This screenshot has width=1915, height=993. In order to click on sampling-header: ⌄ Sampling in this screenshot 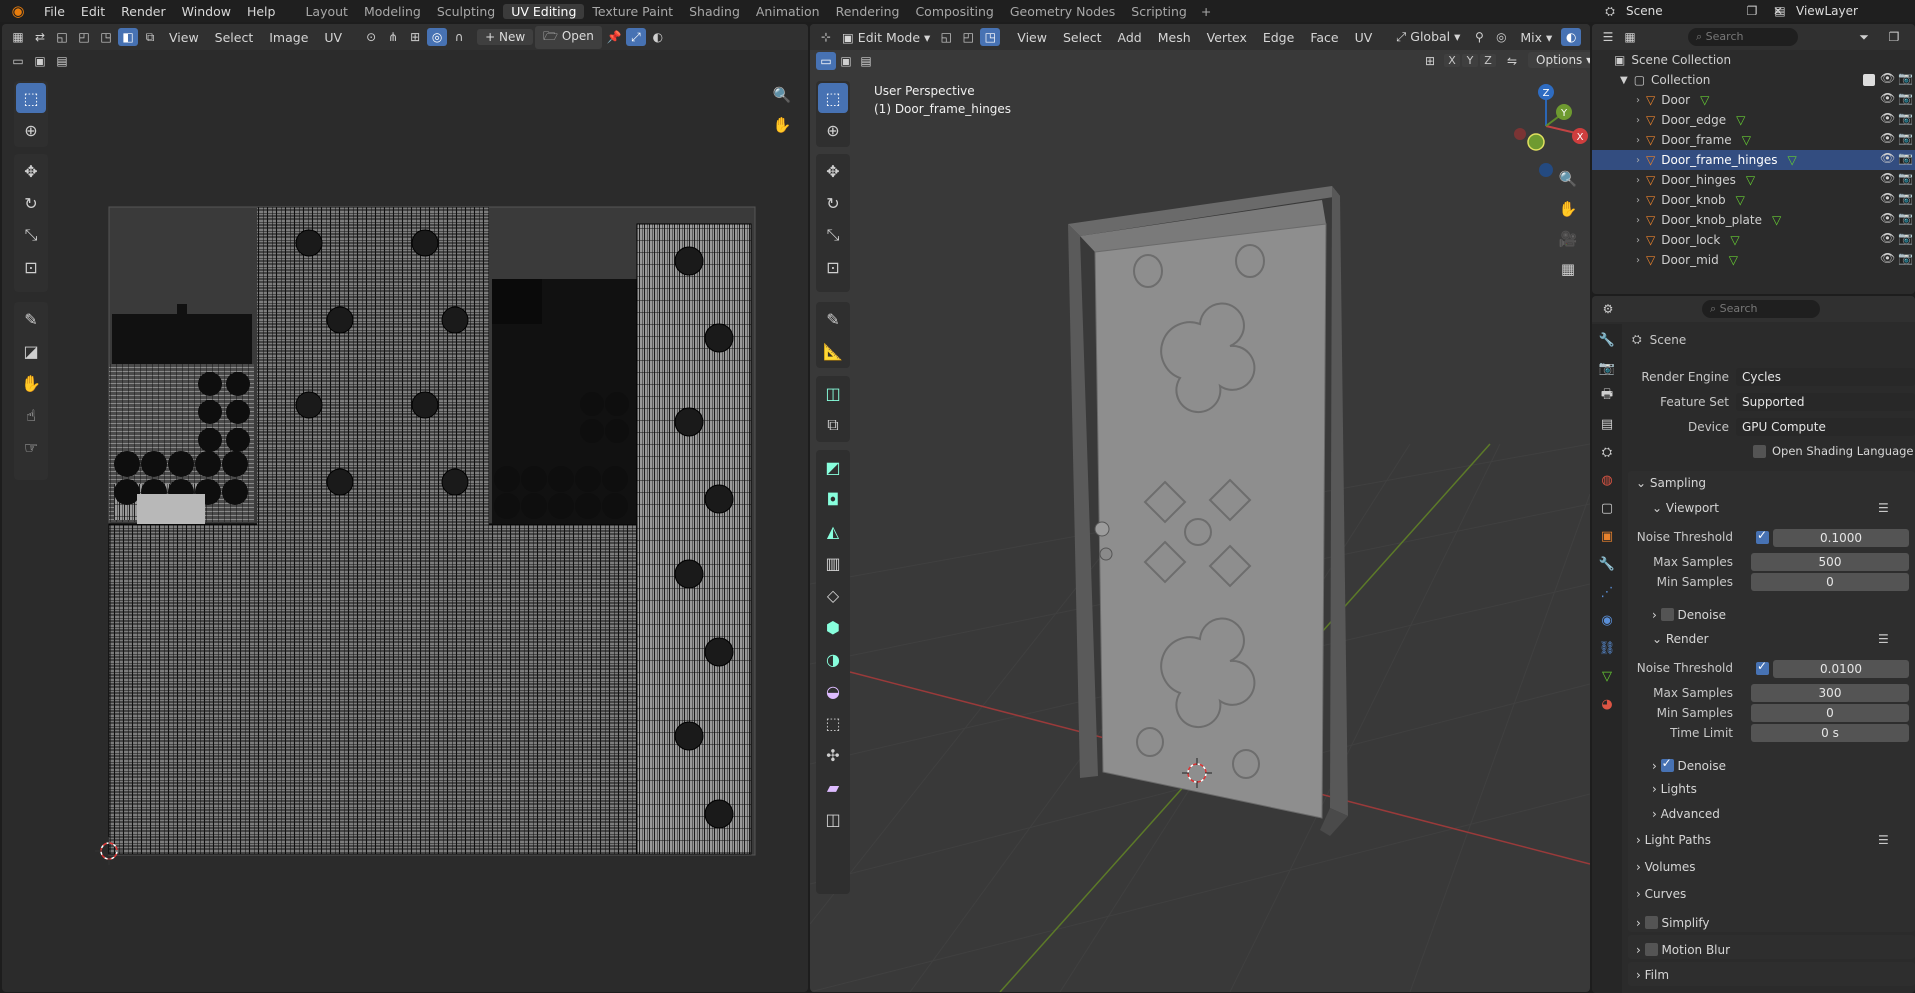, I will do `click(1671, 483)`.